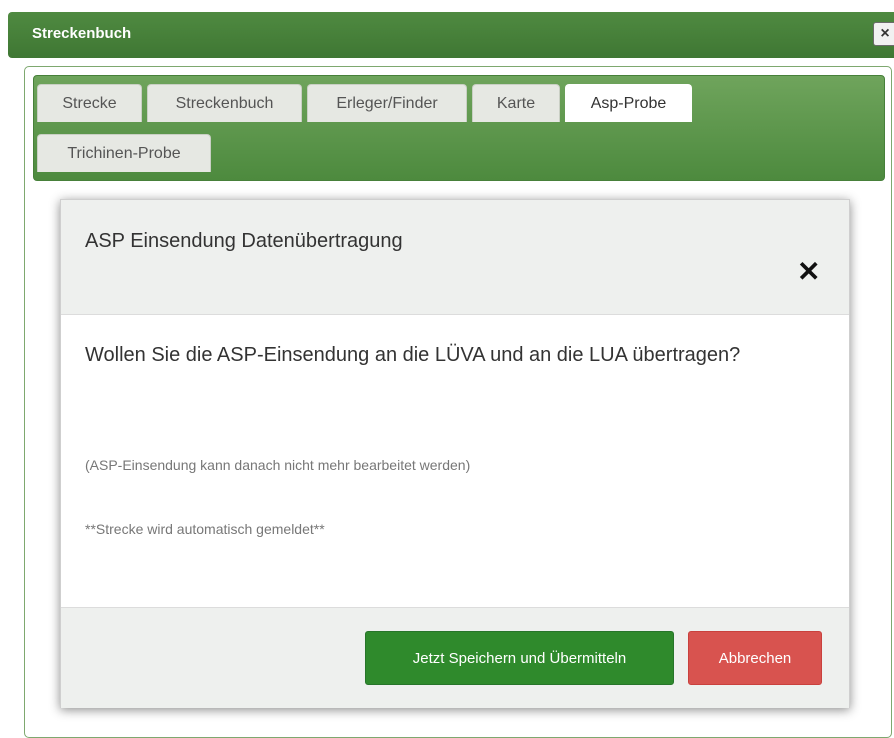  What do you see at coordinates (455, 257) in the screenshot?
I see `dialog-header: ASP Einsendung Datenübertragung ✕` at bounding box center [455, 257].